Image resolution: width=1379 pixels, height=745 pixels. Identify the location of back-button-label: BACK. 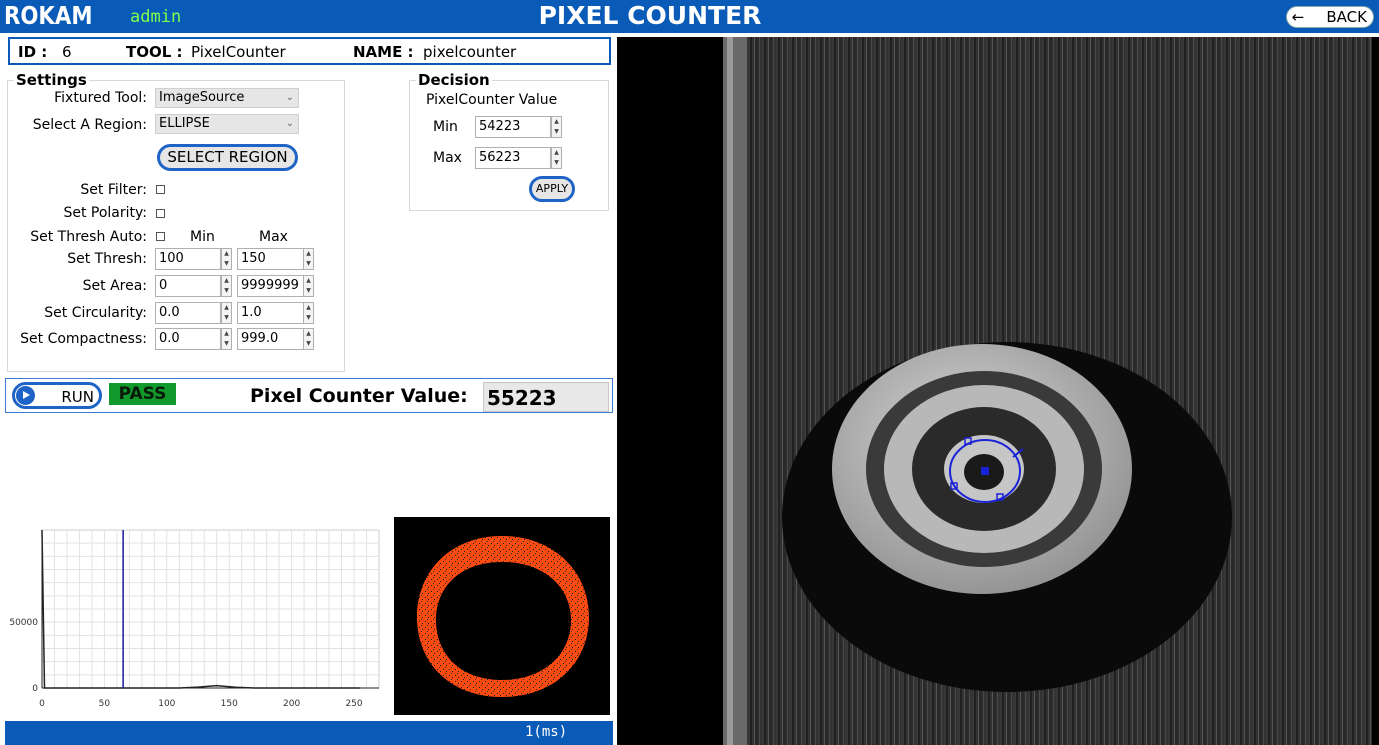
(1346, 17).